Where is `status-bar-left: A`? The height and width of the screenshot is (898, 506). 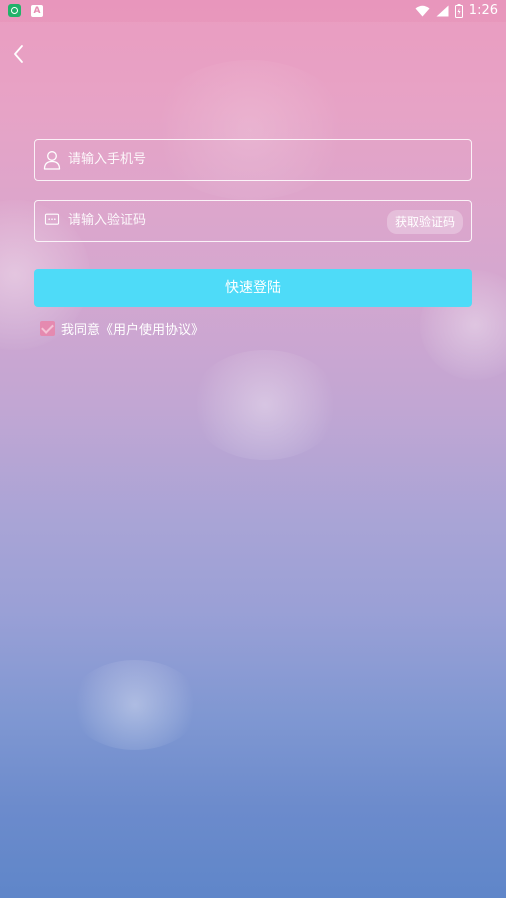 status-bar-left: A is located at coordinates (25, 10).